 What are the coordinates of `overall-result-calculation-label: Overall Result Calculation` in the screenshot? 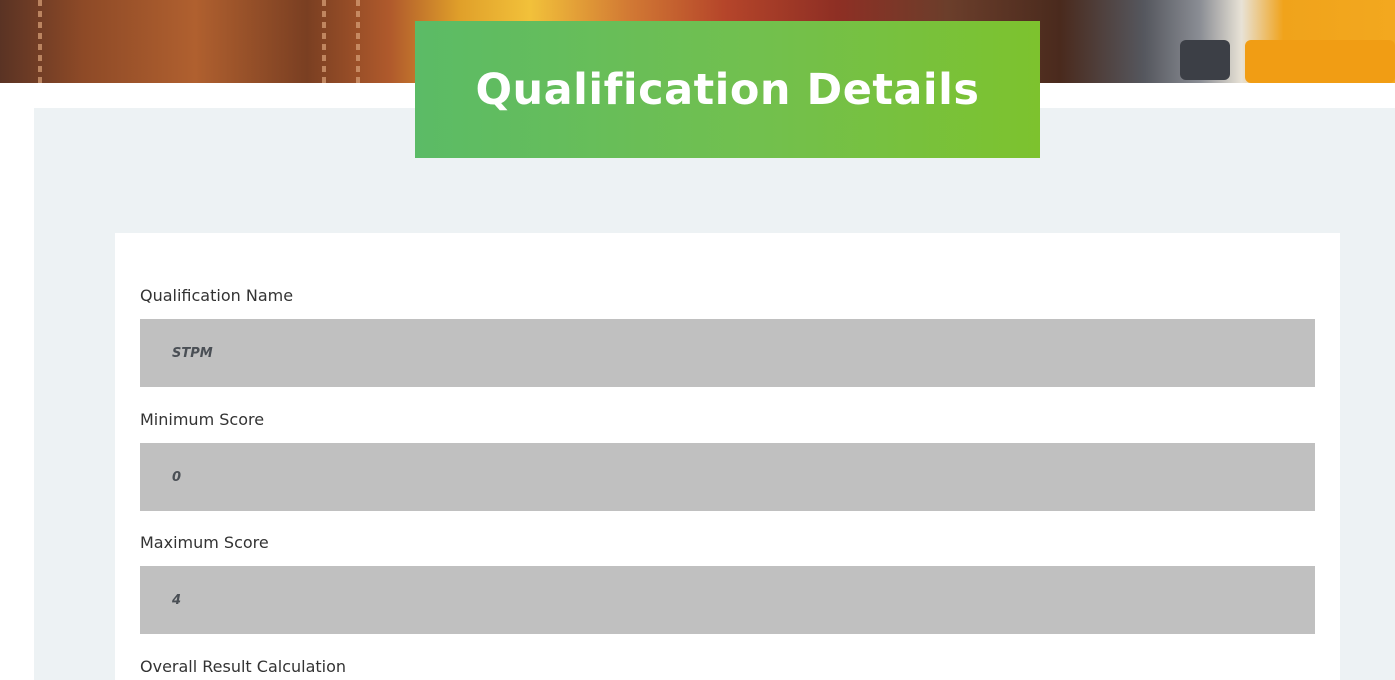 It's located at (243, 666).